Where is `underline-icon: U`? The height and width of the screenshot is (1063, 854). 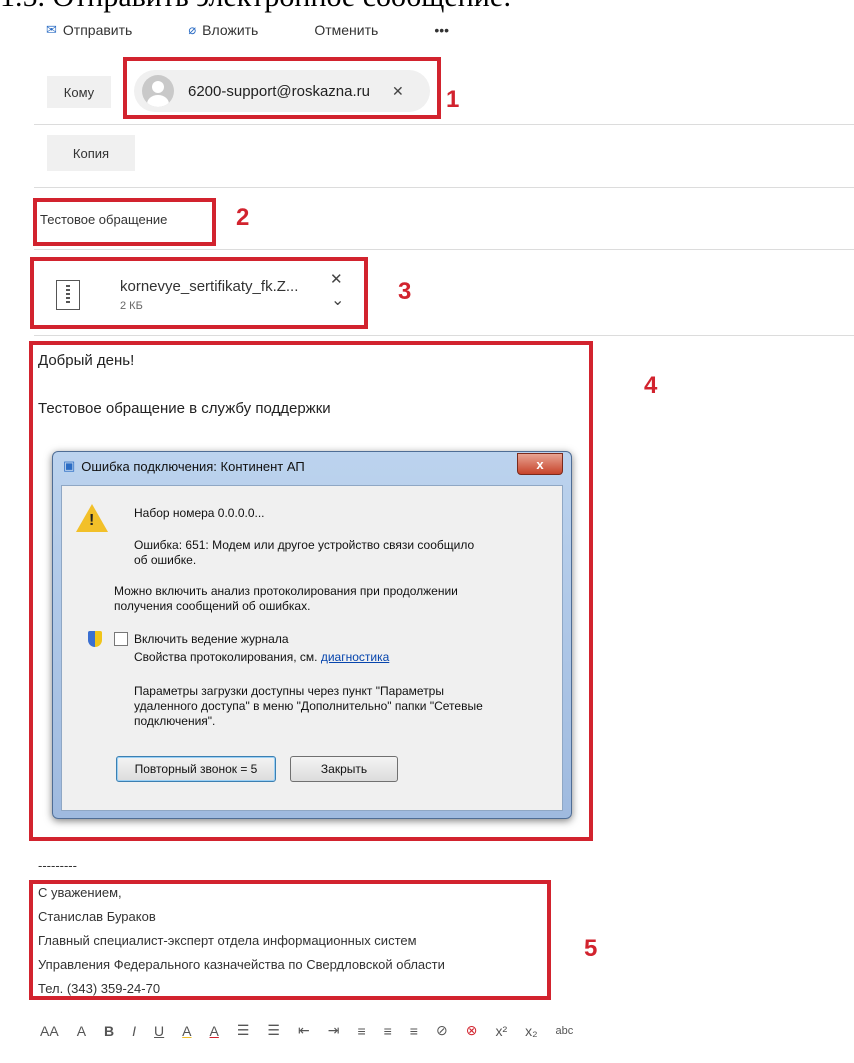
underline-icon: U is located at coordinates (159, 1031).